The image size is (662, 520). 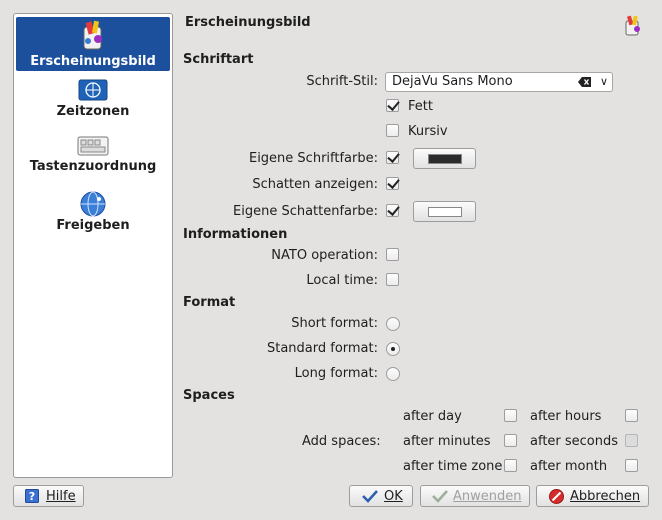 I want to click on long-format-radio, so click(x=393, y=374).